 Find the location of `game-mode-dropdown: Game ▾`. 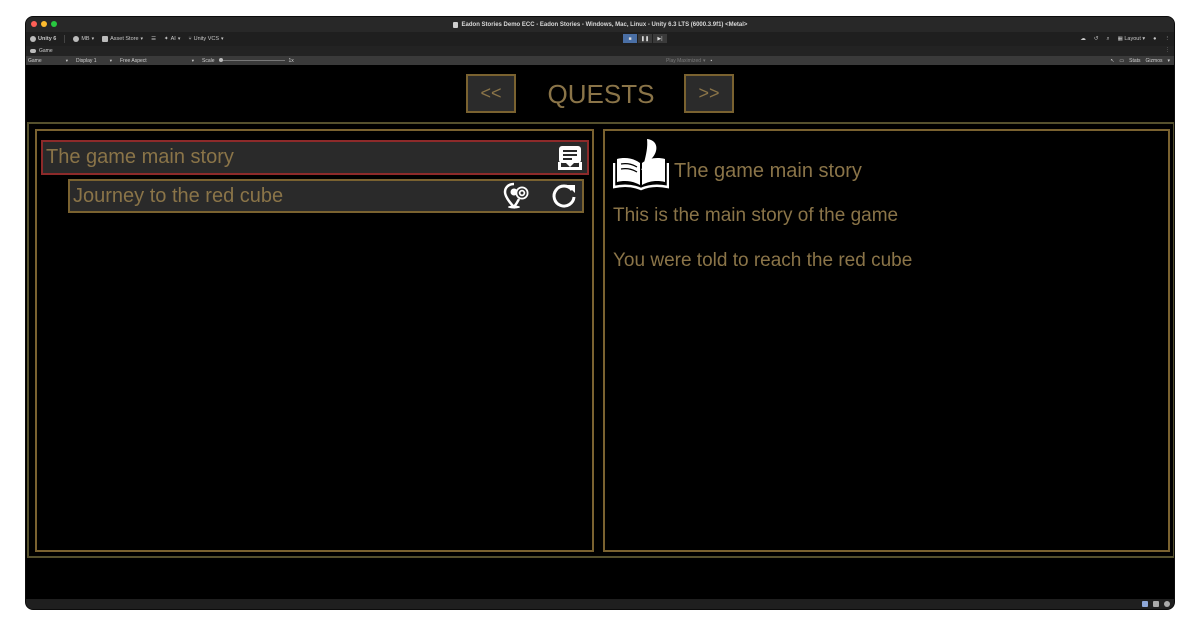

game-mode-dropdown: Game ▾ is located at coordinates (48, 61).